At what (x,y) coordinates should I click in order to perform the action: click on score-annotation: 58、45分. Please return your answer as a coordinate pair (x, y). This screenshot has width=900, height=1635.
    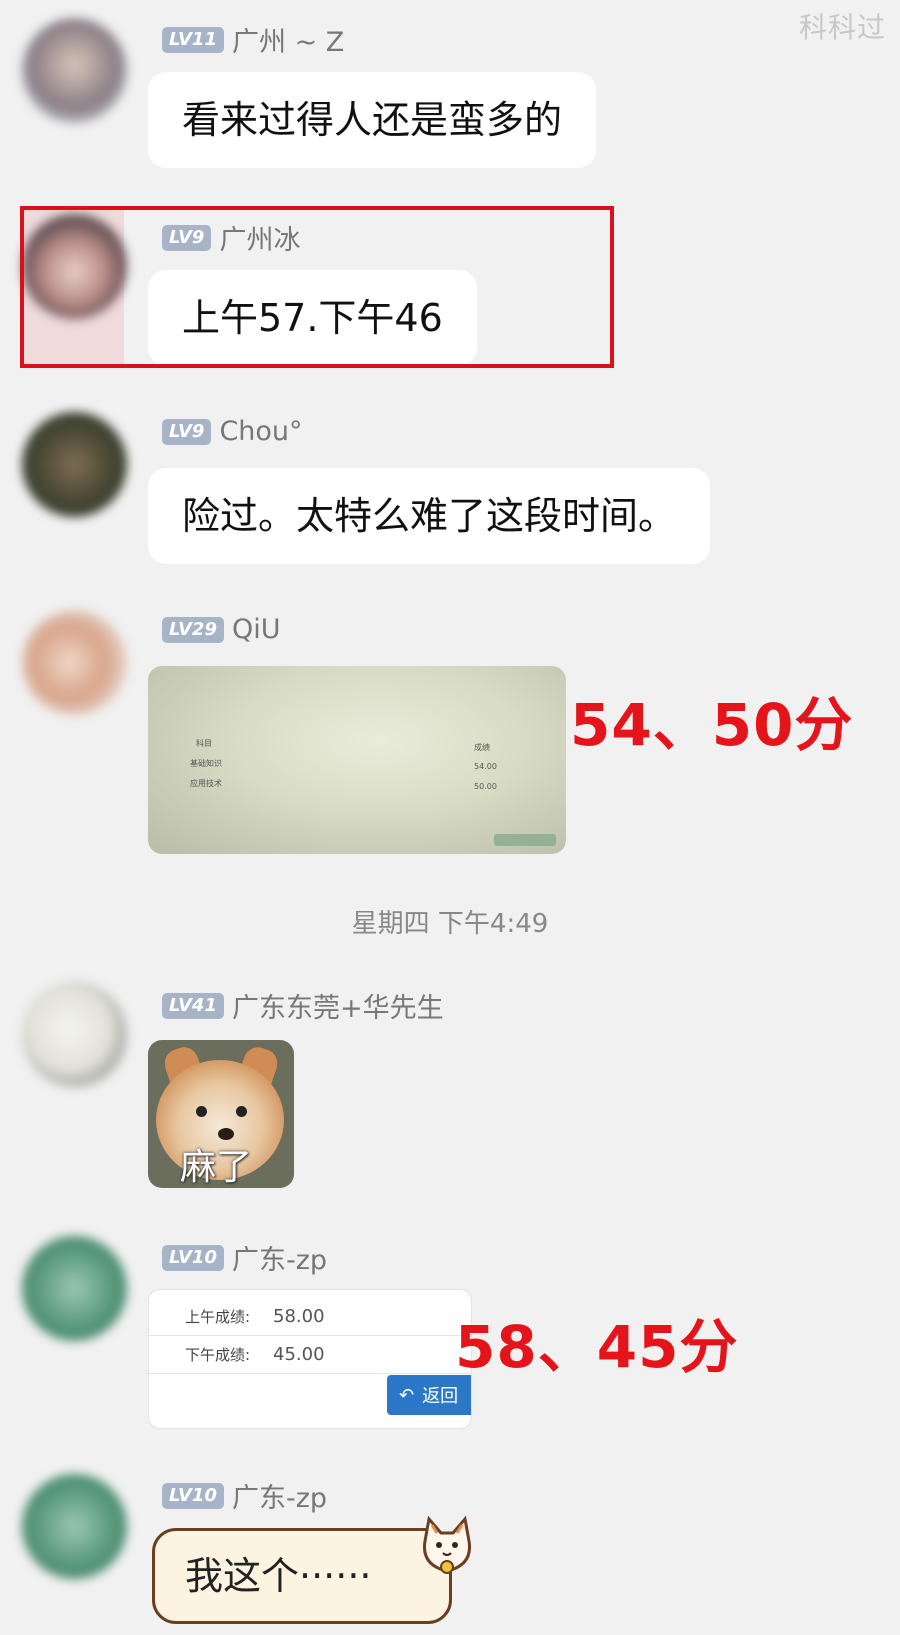
    Looking at the image, I should click on (597, 1347).